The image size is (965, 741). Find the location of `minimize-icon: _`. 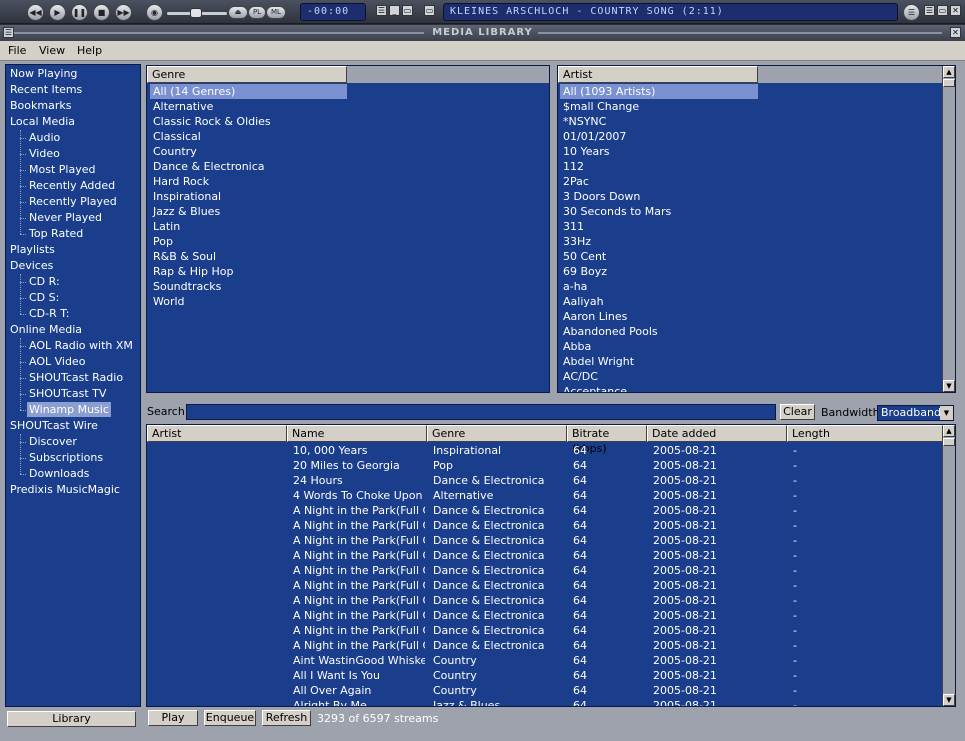

minimize-icon: _ is located at coordinates (394, 10).